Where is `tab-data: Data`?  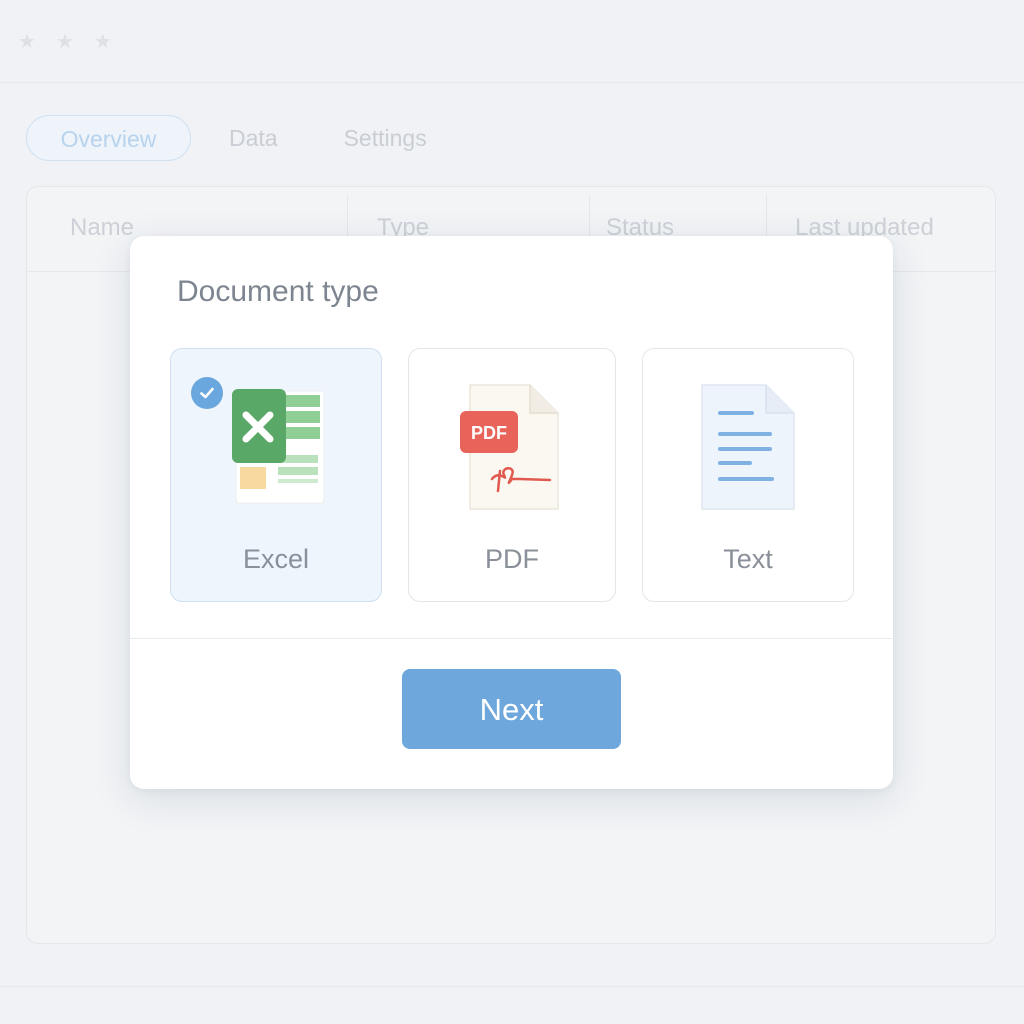 tab-data: Data is located at coordinates (253, 138).